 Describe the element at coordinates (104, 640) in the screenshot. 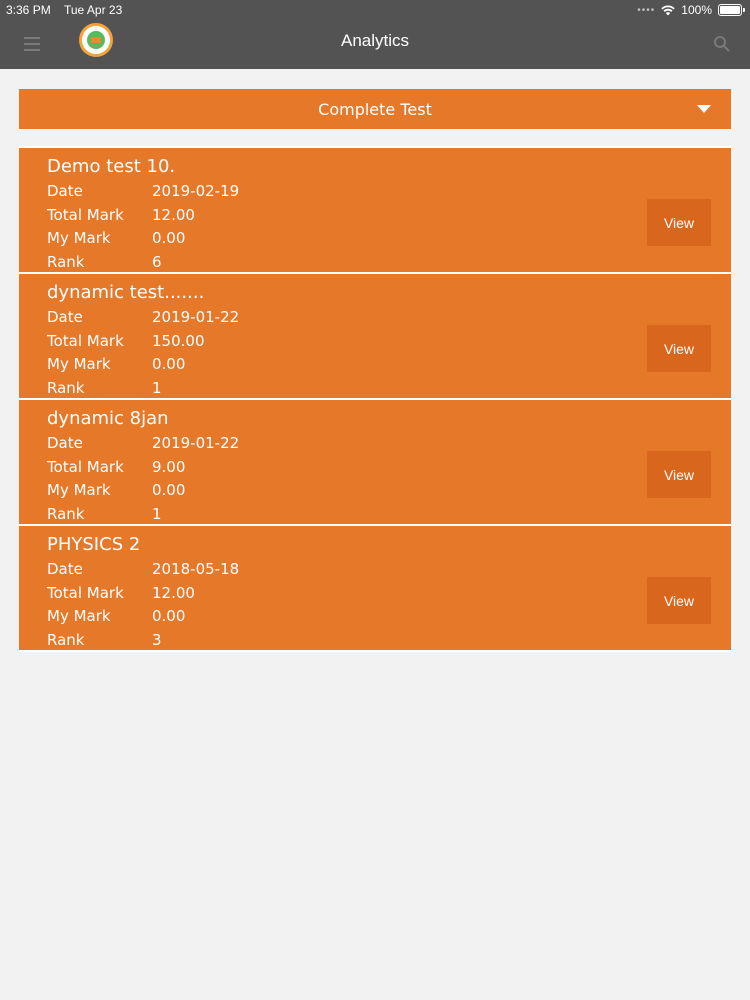

I see `rank-row: Rank 3` at that location.